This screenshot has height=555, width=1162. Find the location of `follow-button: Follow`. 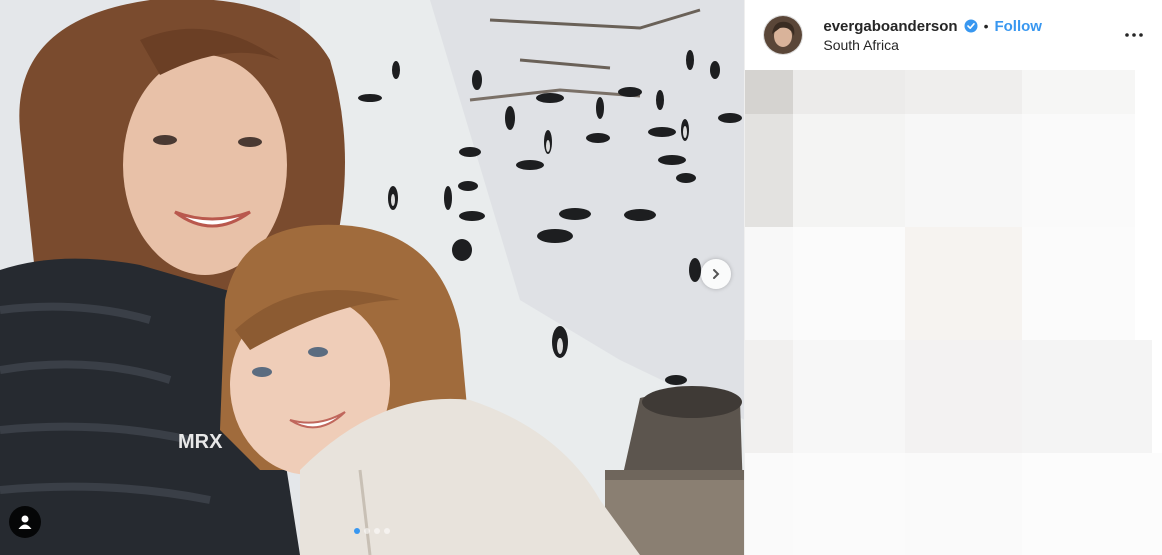

follow-button: Follow is located at coordinates (1018, 26).